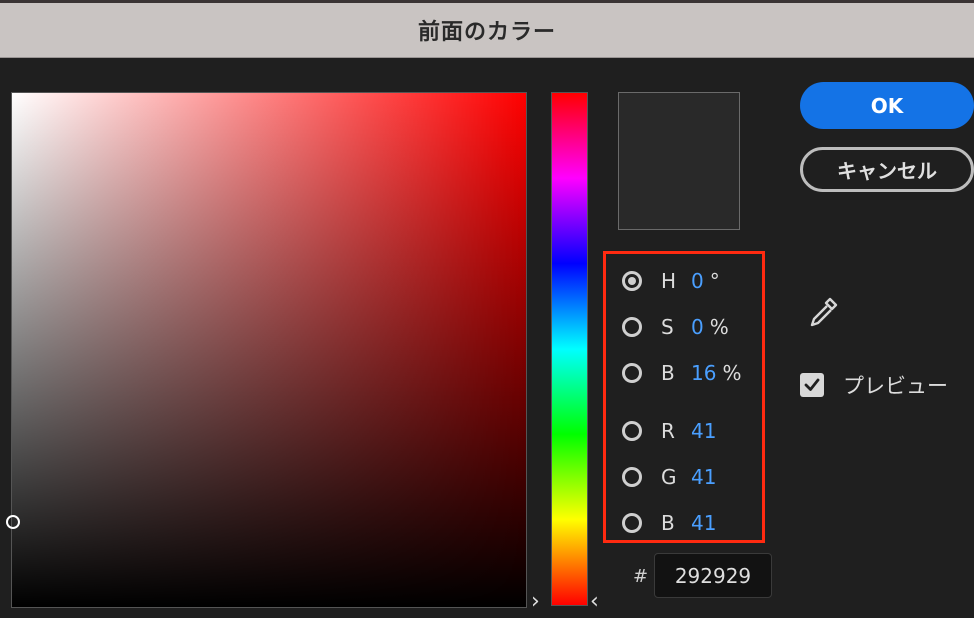 The image size is (974, 618). Describe the element at coordinates (632, 523) in the screenshot. I see `radio-blue` at that location.